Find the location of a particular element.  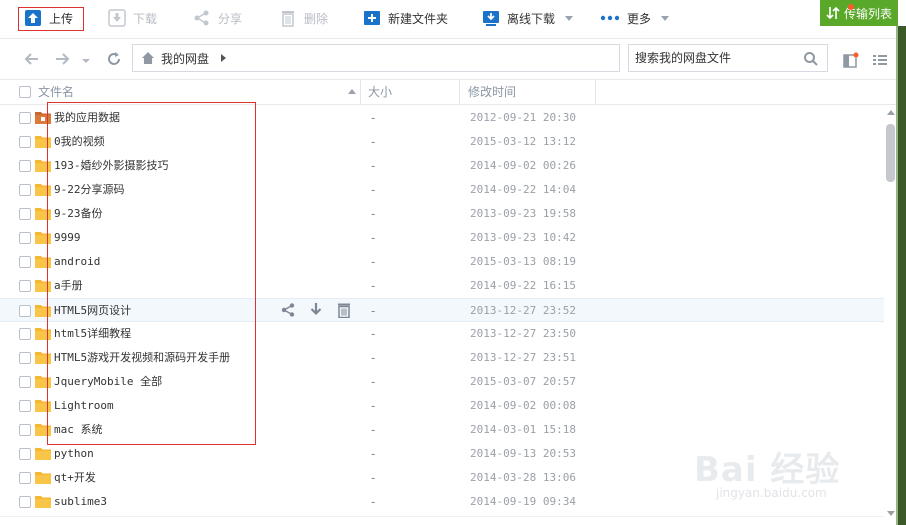

file-name-link: 9-23备份 is located at coordinates (78, 214).